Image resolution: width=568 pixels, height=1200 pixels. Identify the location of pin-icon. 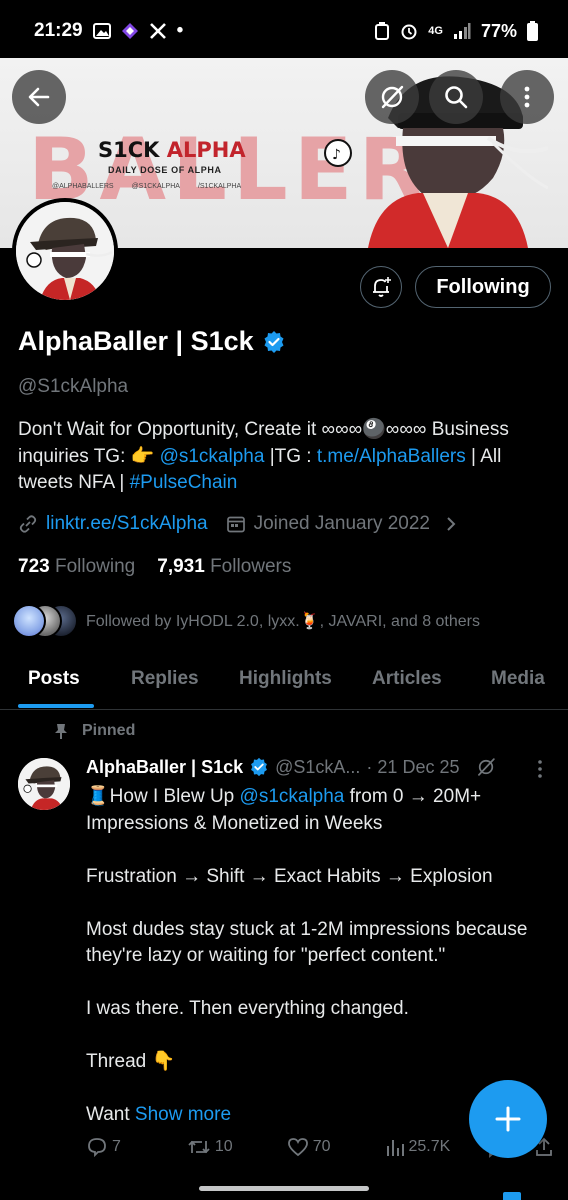
(61, 731).